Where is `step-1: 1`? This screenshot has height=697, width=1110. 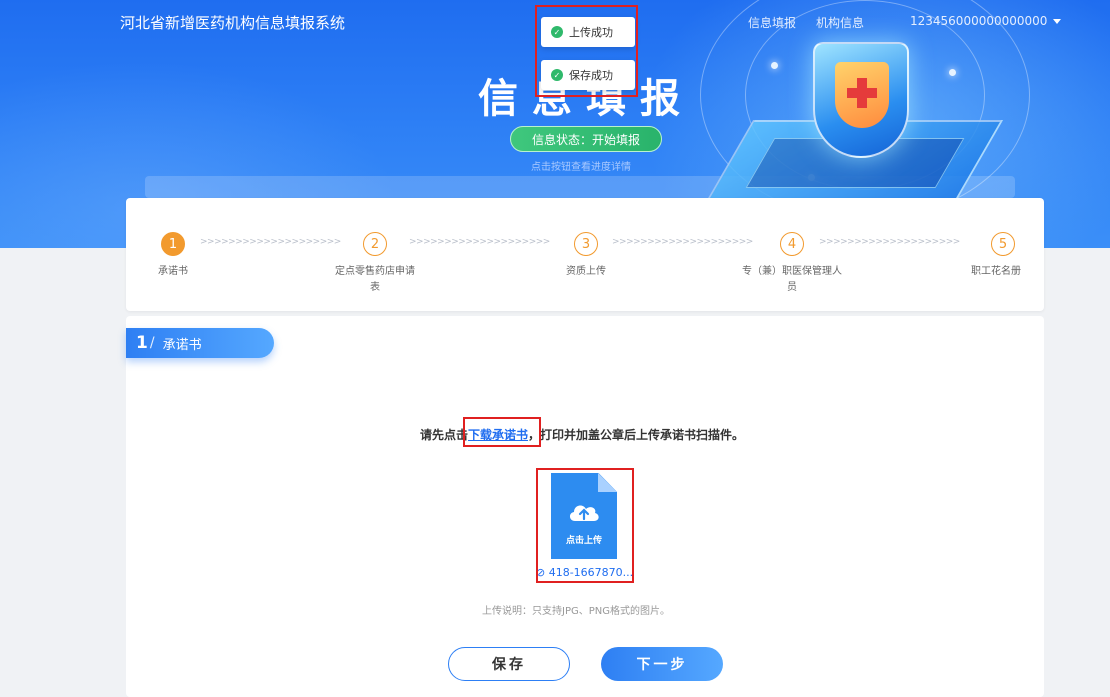
step-1: 1 is located at coordinates (173, 244).